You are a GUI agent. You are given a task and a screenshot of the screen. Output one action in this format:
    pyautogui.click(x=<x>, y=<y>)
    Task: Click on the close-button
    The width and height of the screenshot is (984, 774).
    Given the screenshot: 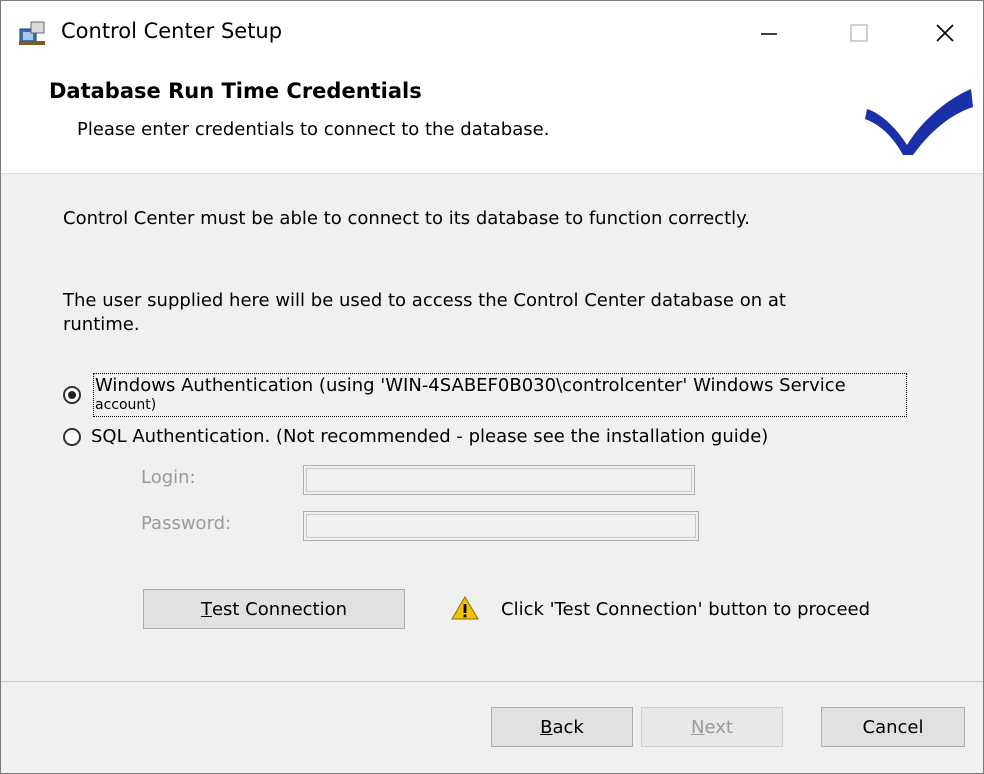 What is the action you would take?
    pyautogui.click(x=945, y=33)
    